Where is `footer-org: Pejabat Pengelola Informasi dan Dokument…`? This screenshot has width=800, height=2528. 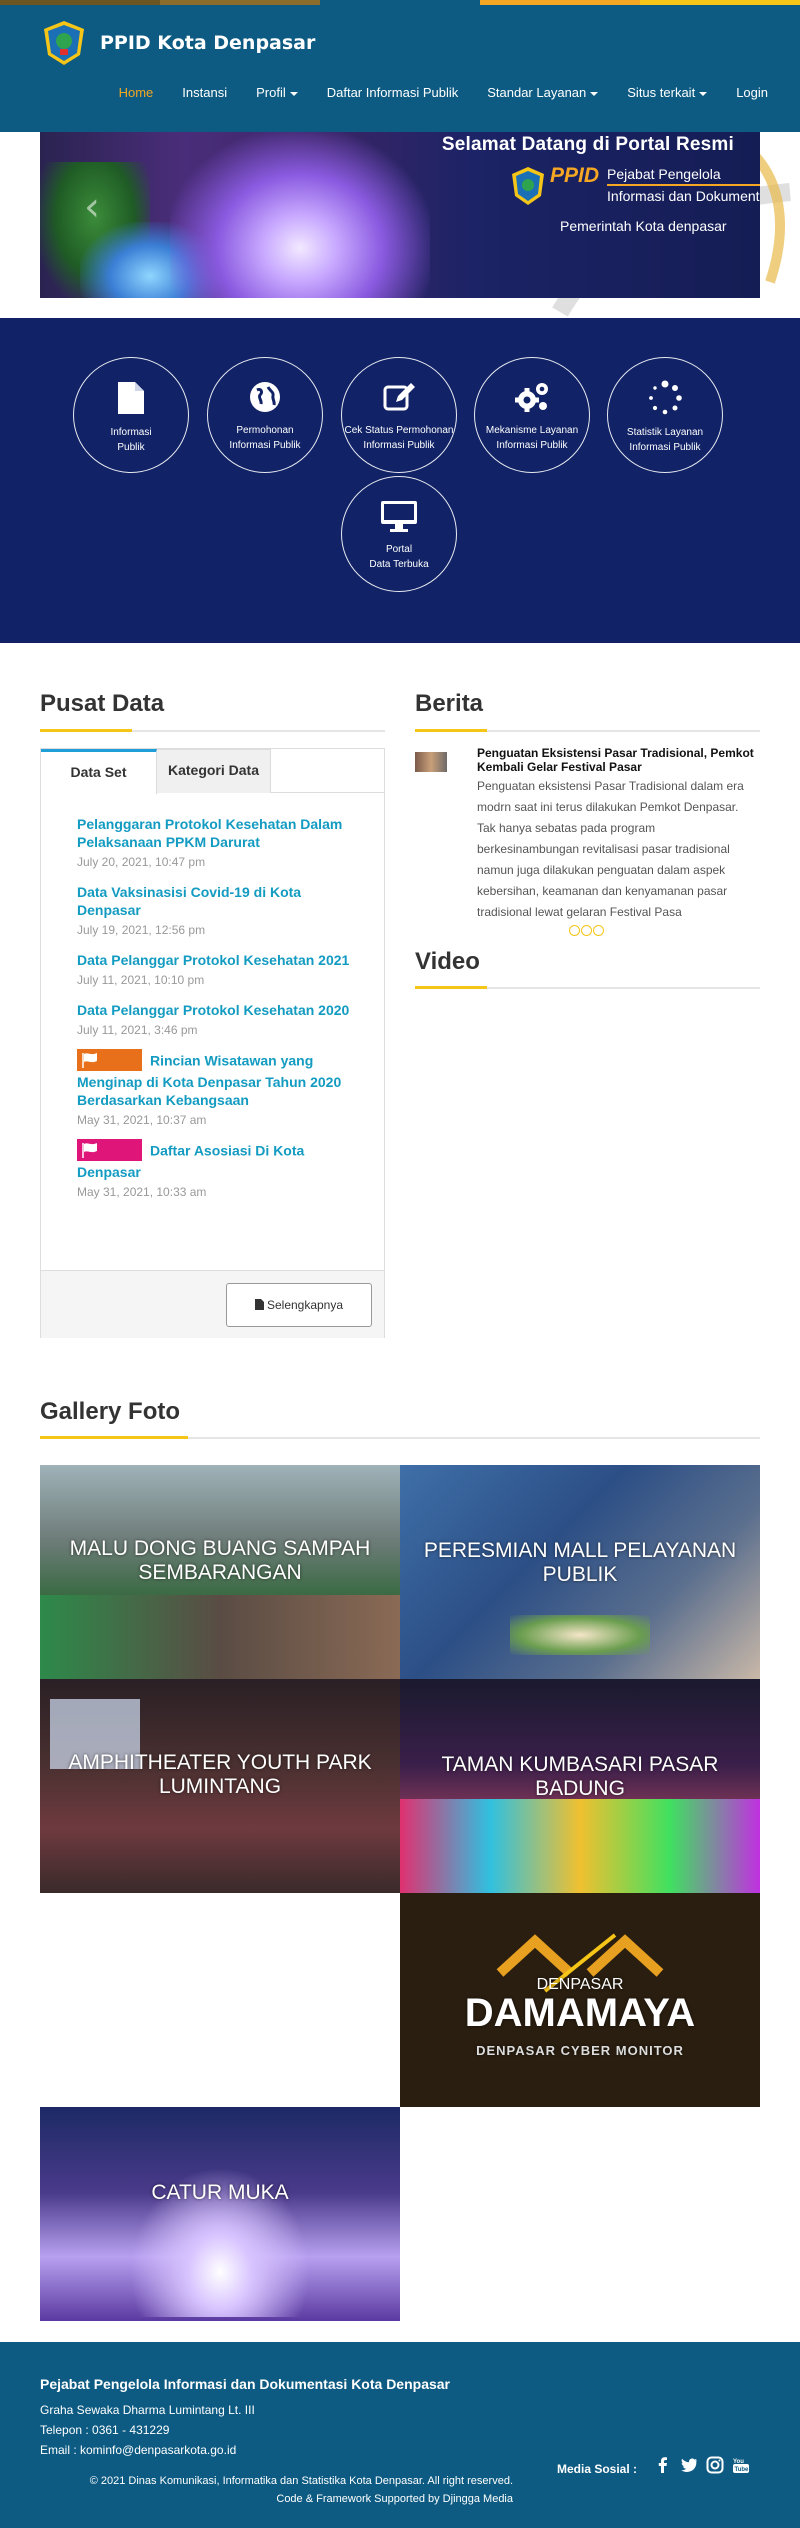 footer-org: Pejabat Pengelola Informasi dan Dokument… is located at coordinates (245, 2384).